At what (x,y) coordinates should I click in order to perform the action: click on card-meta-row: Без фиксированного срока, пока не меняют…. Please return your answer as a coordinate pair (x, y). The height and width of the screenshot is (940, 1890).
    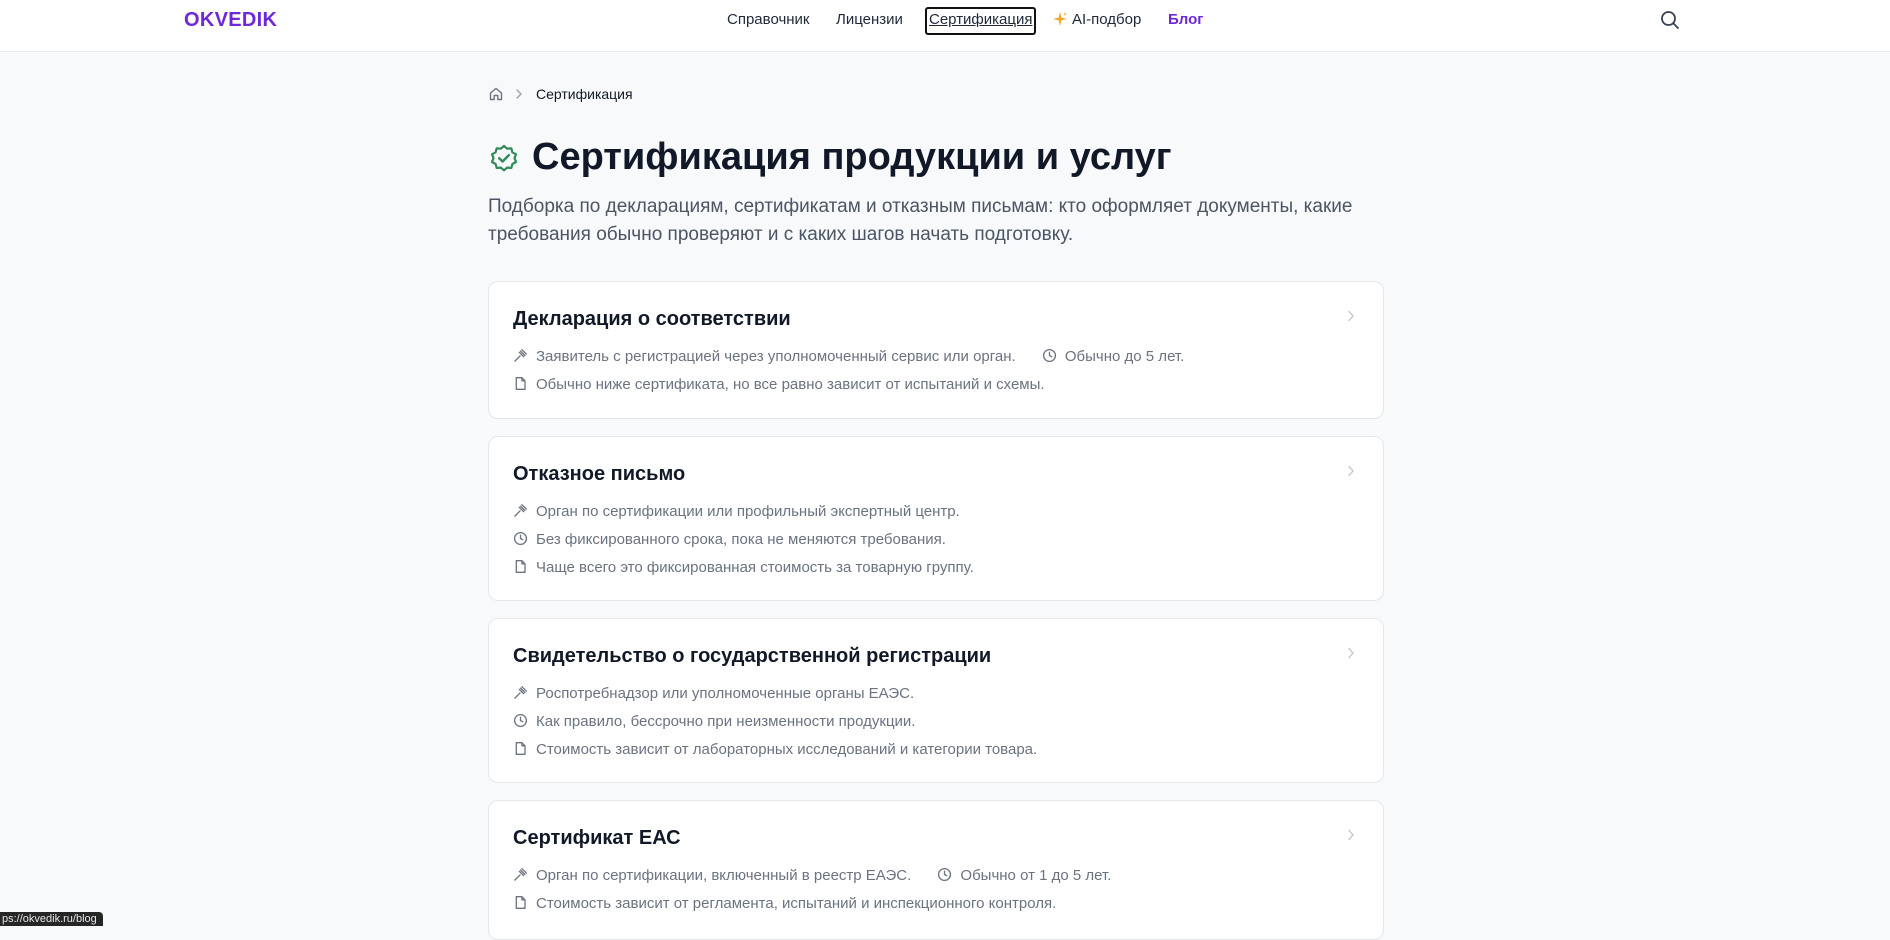
    Looking at the image, I should click on (740, 540).